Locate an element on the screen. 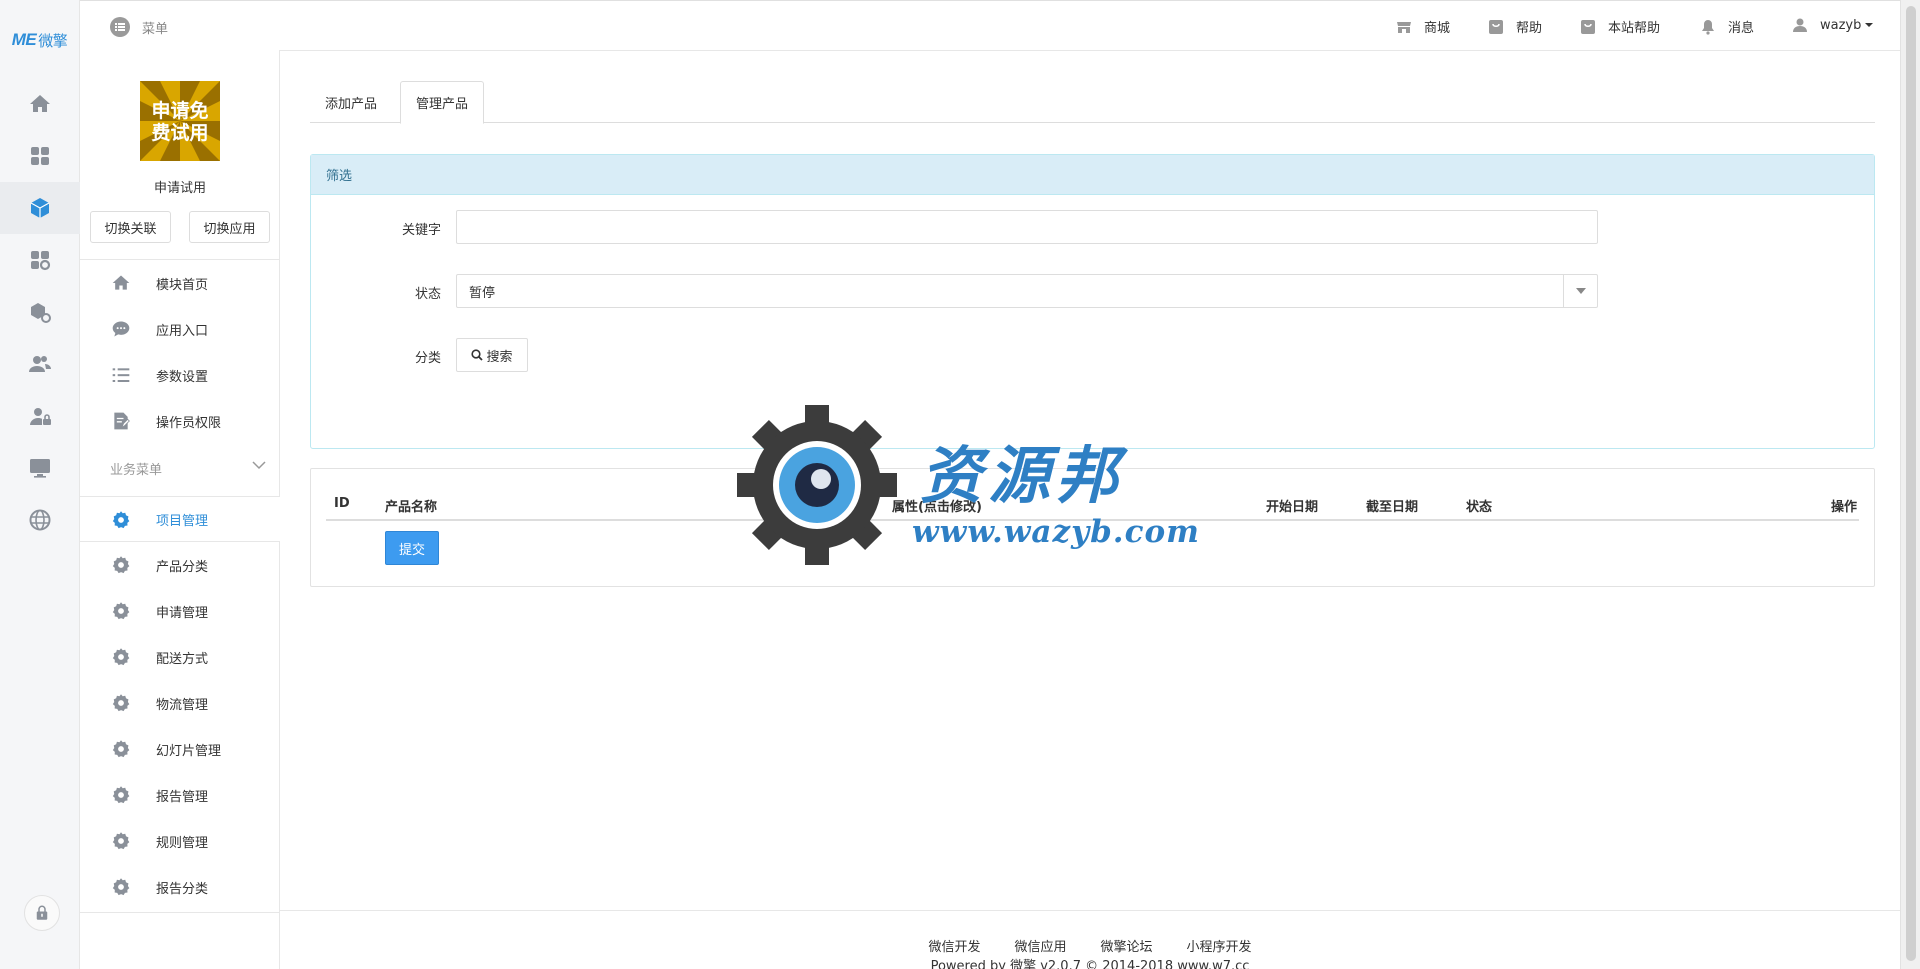 The image size is (1920, 969). sidebar-item-product-category: 产品分类 is located at coordinates (180, 565).